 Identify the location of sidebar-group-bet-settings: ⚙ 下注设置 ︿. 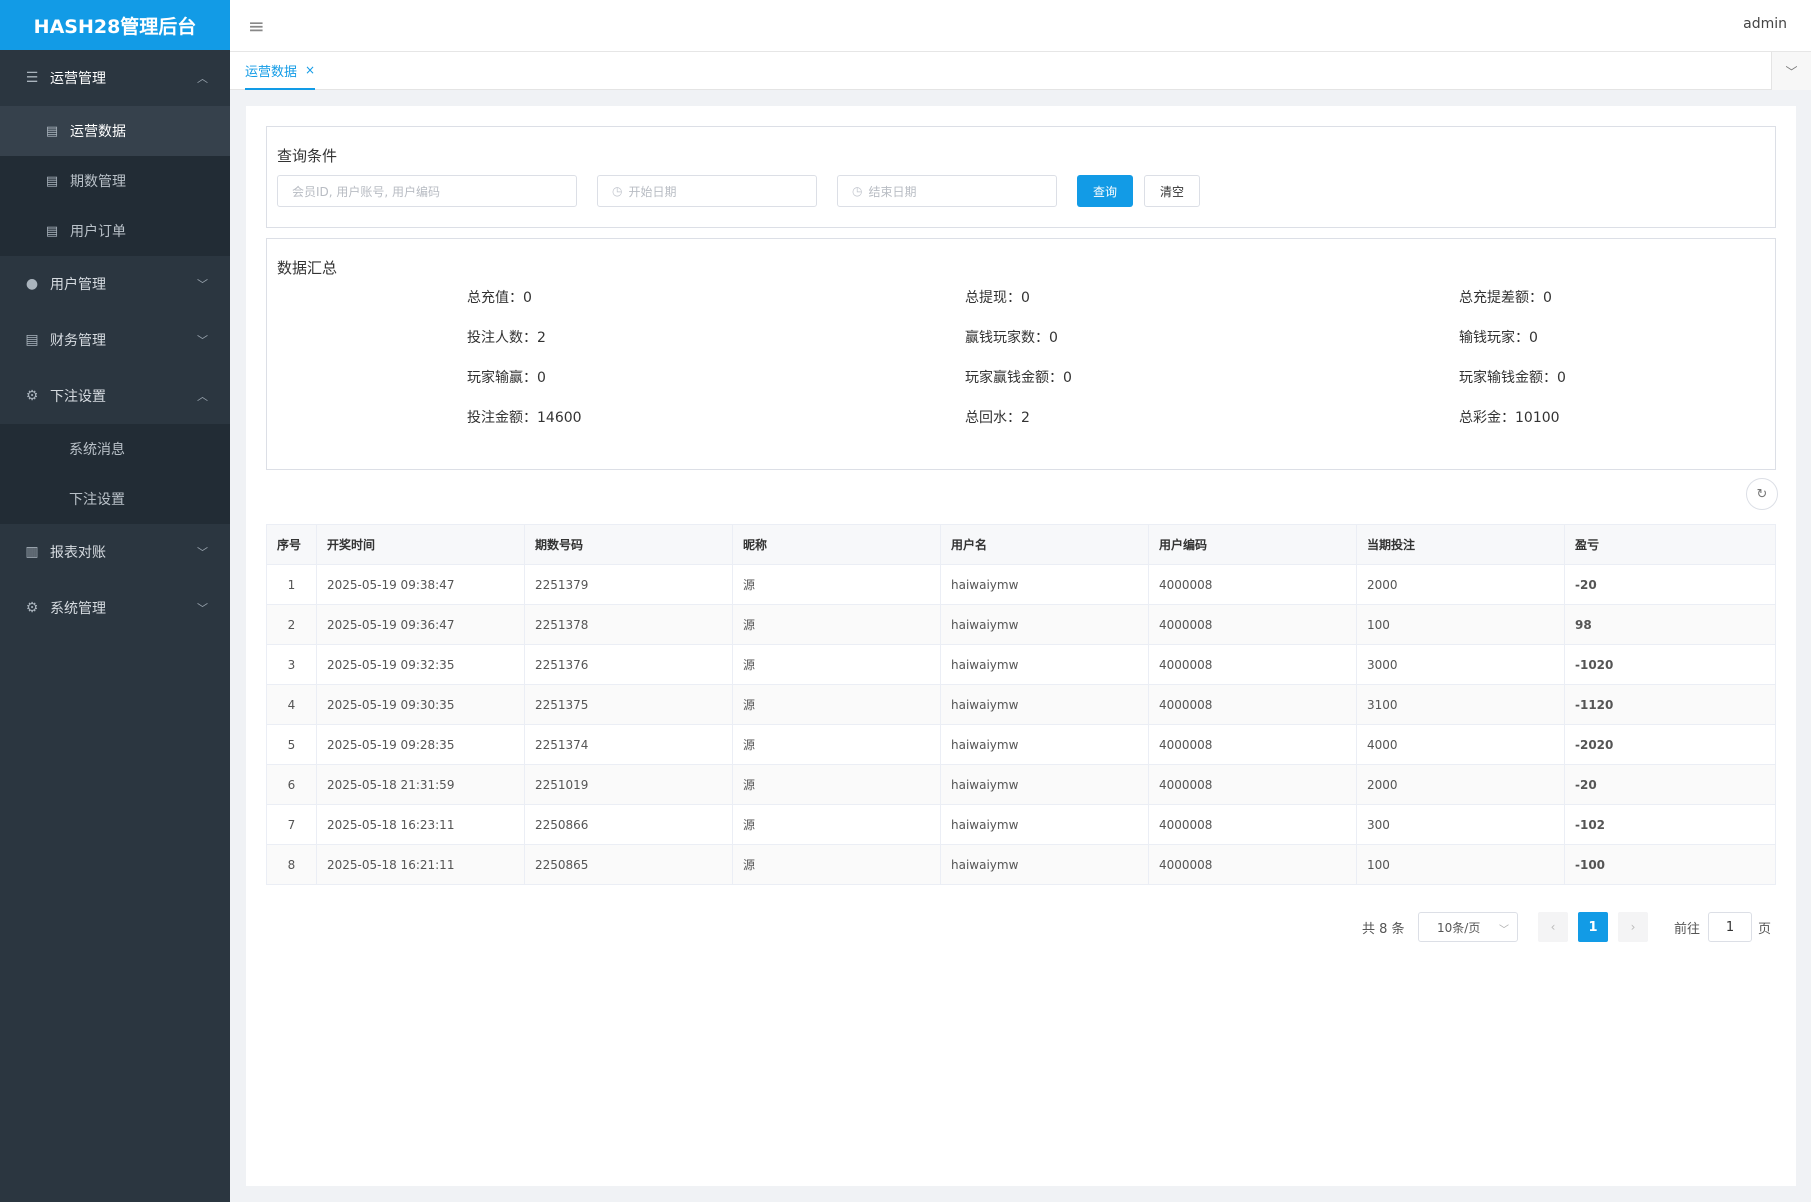
(115, 396).